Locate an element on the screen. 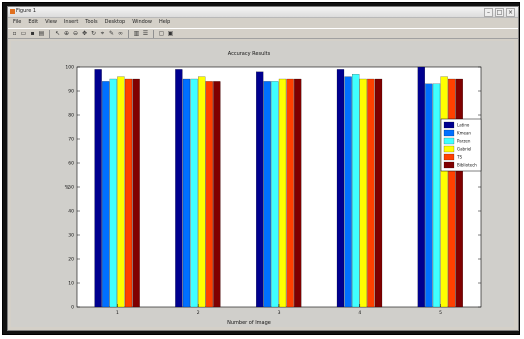 The height and width of the screenshot is (339, 524). legend-label: TS is located at coordinates (459, 157).